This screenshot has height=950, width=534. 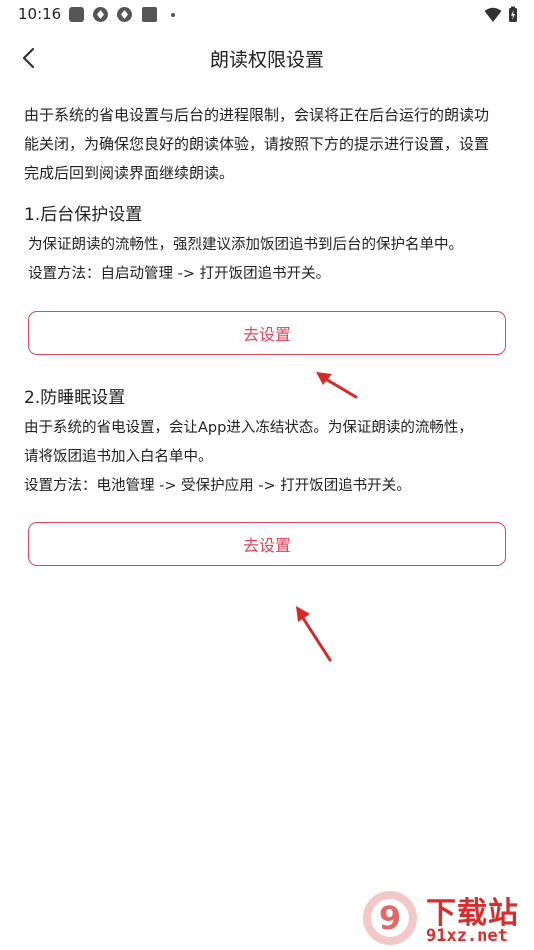 What do you see at coordinates (513, 14) in the screenshot?
I see `battery-charging-icon` at bounding box center [513, 14].